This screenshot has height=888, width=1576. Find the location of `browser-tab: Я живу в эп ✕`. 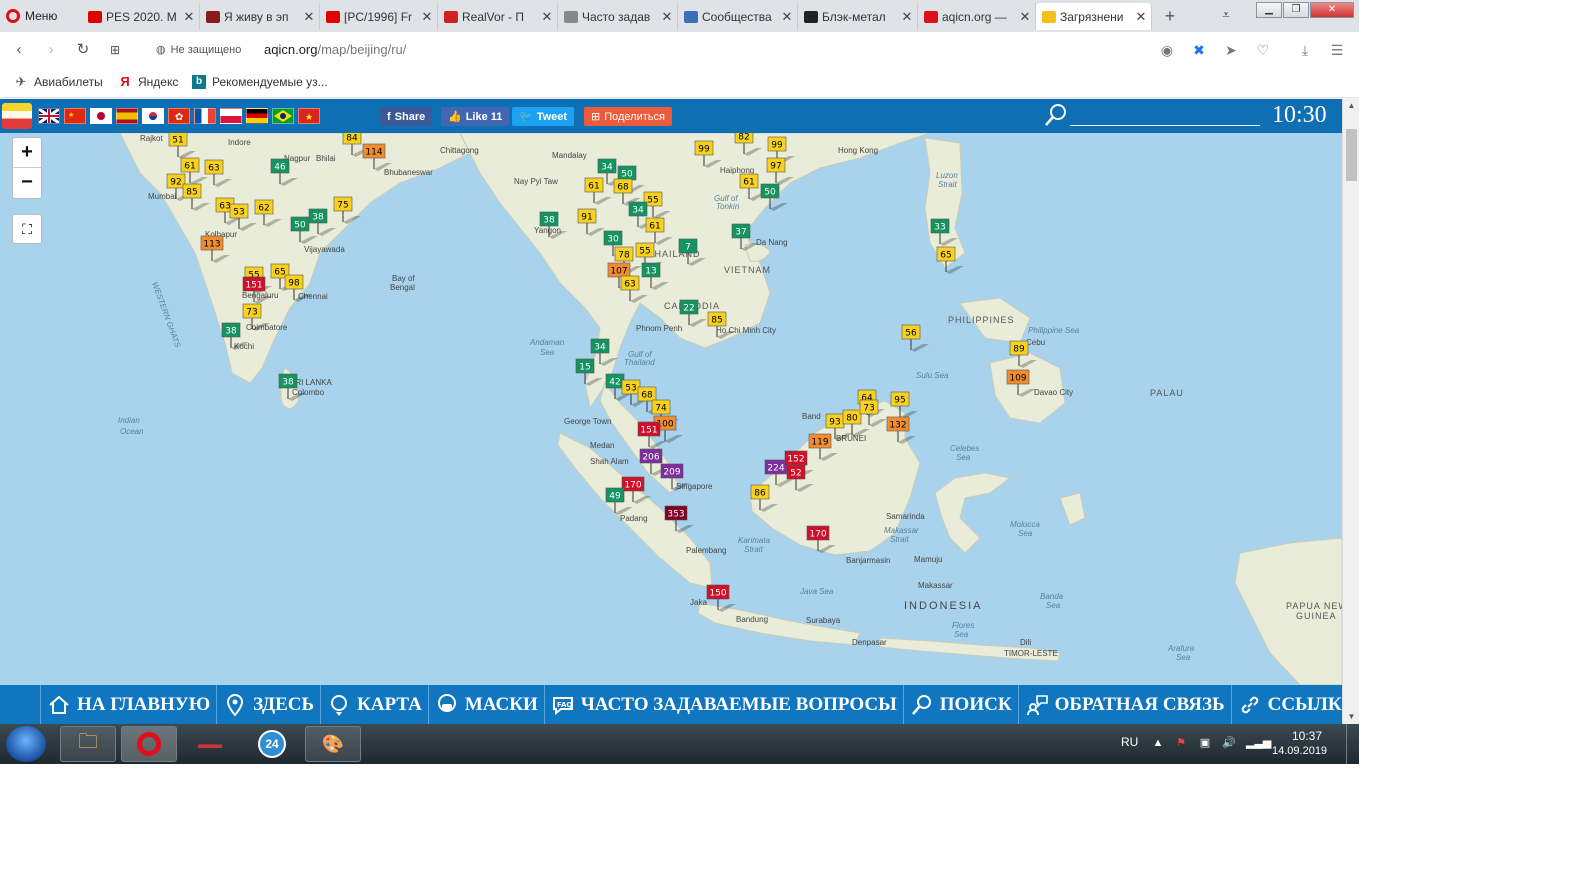

browser-tab: Я живу в эп ✕ is located at coordinates (260, 16).